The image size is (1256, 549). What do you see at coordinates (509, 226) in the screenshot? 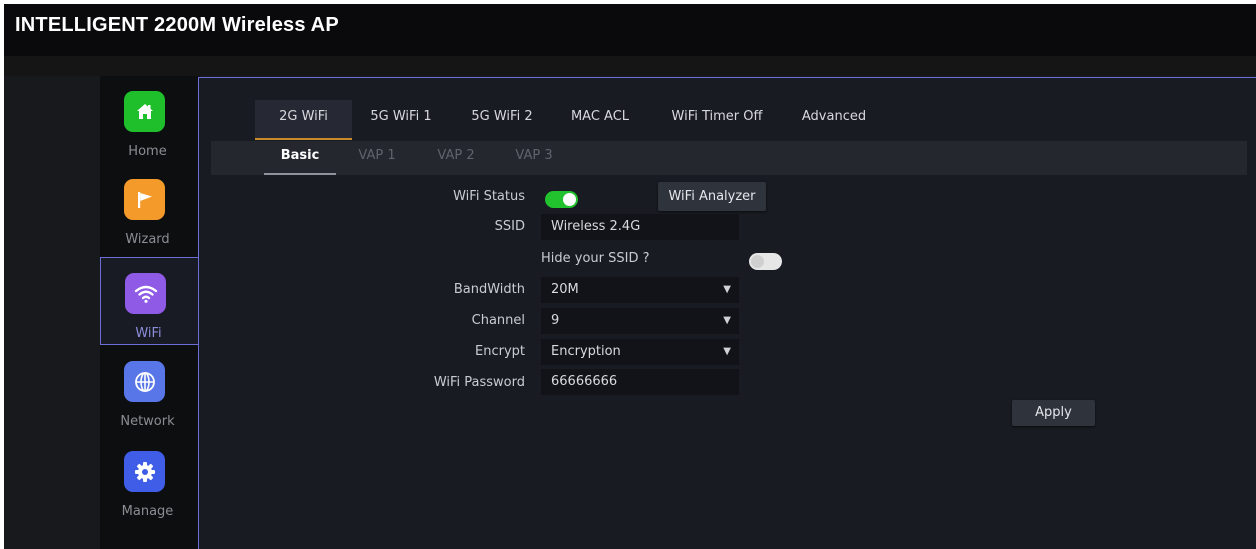
I see `ssid-label: SSID` at bounding box center [509, 226].